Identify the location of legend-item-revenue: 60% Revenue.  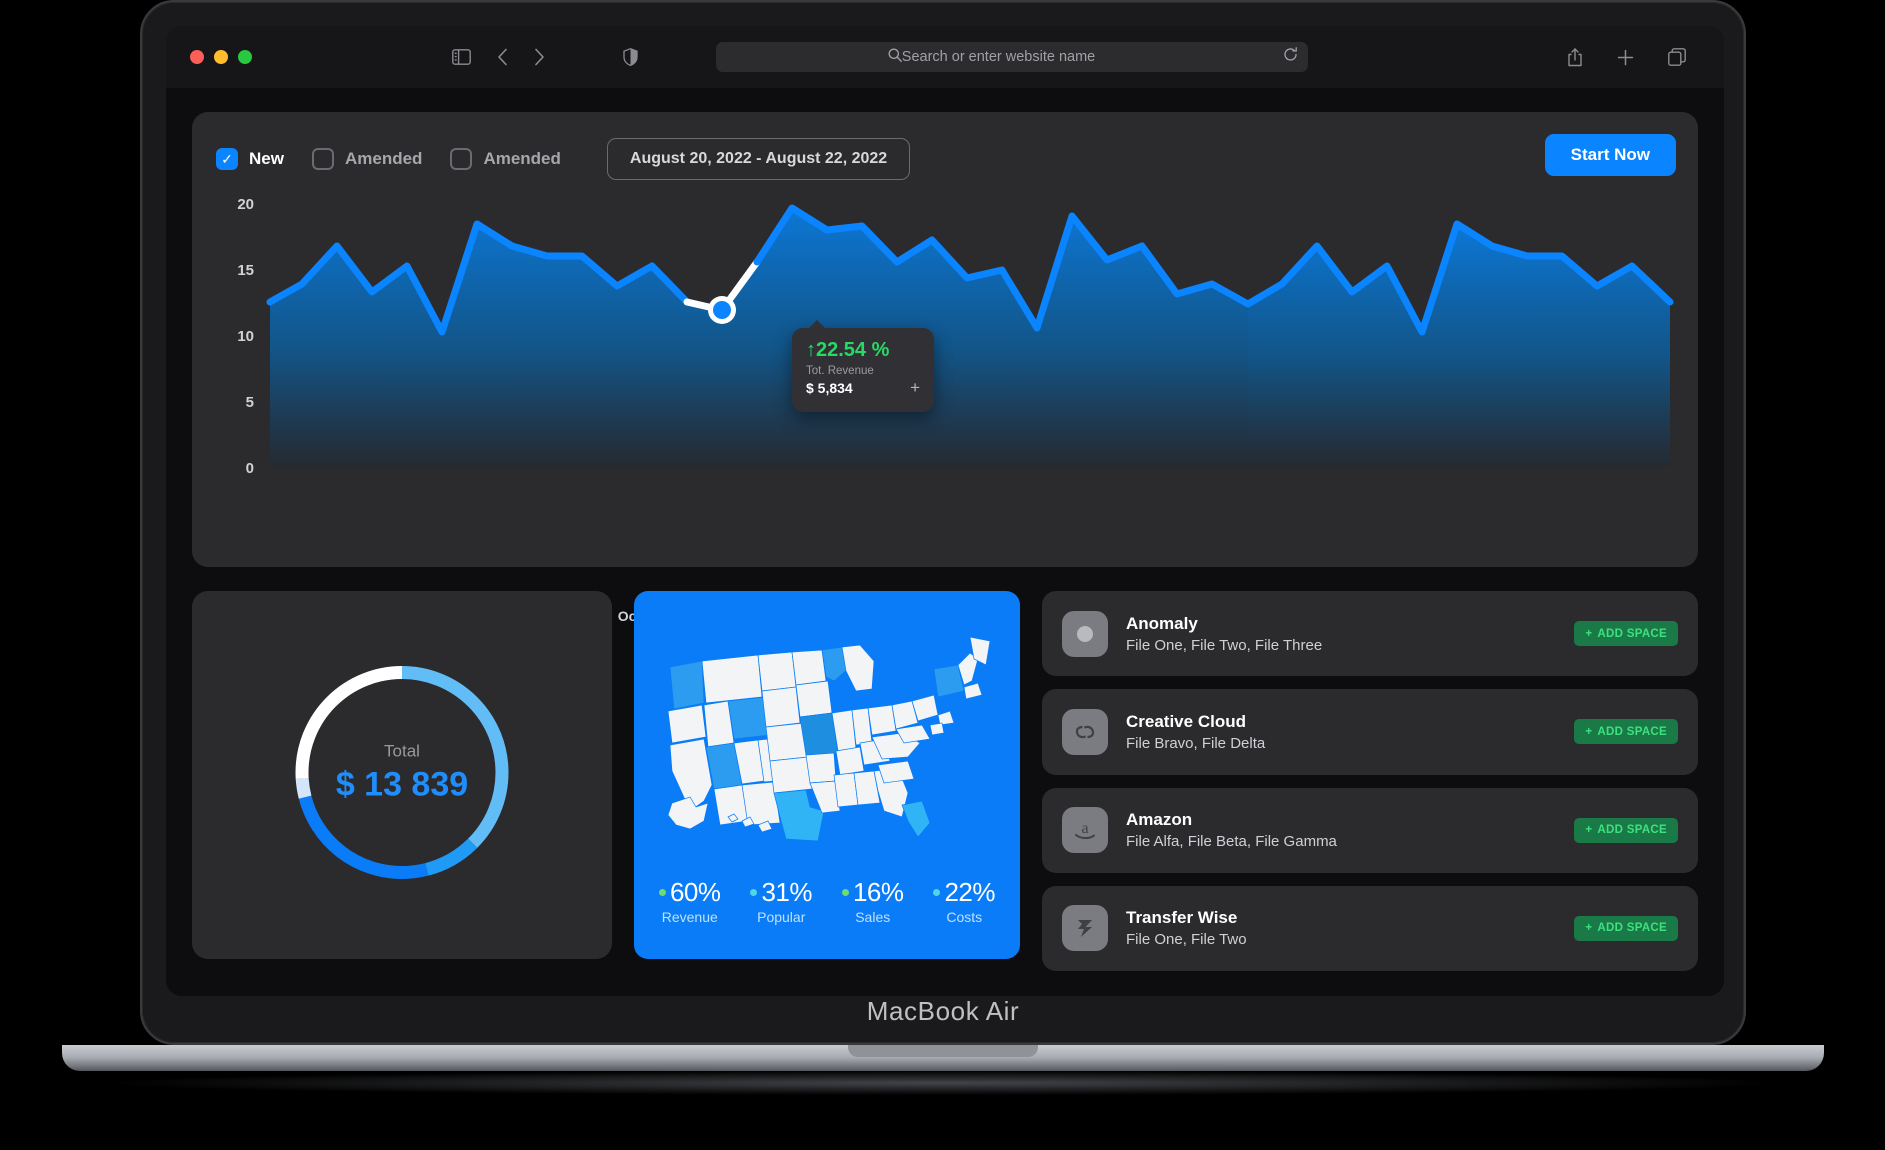
(689, 901).